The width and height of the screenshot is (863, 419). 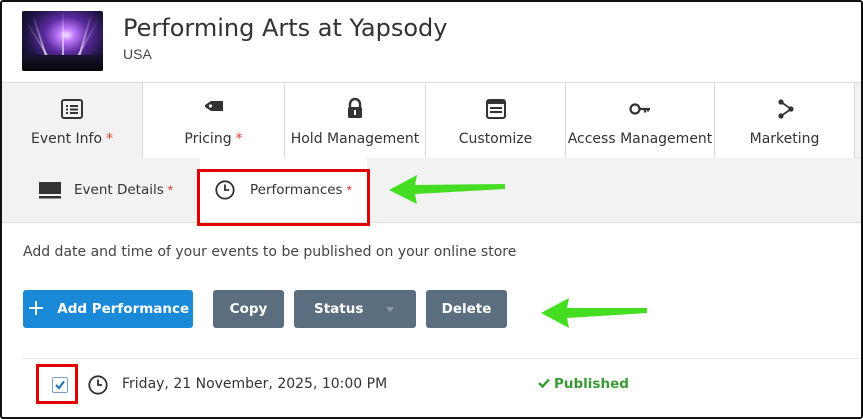 What do you see at coordinates (390, 309) in the screenshot?
I see `caret-down-icon` at bounding box center [390, 309].